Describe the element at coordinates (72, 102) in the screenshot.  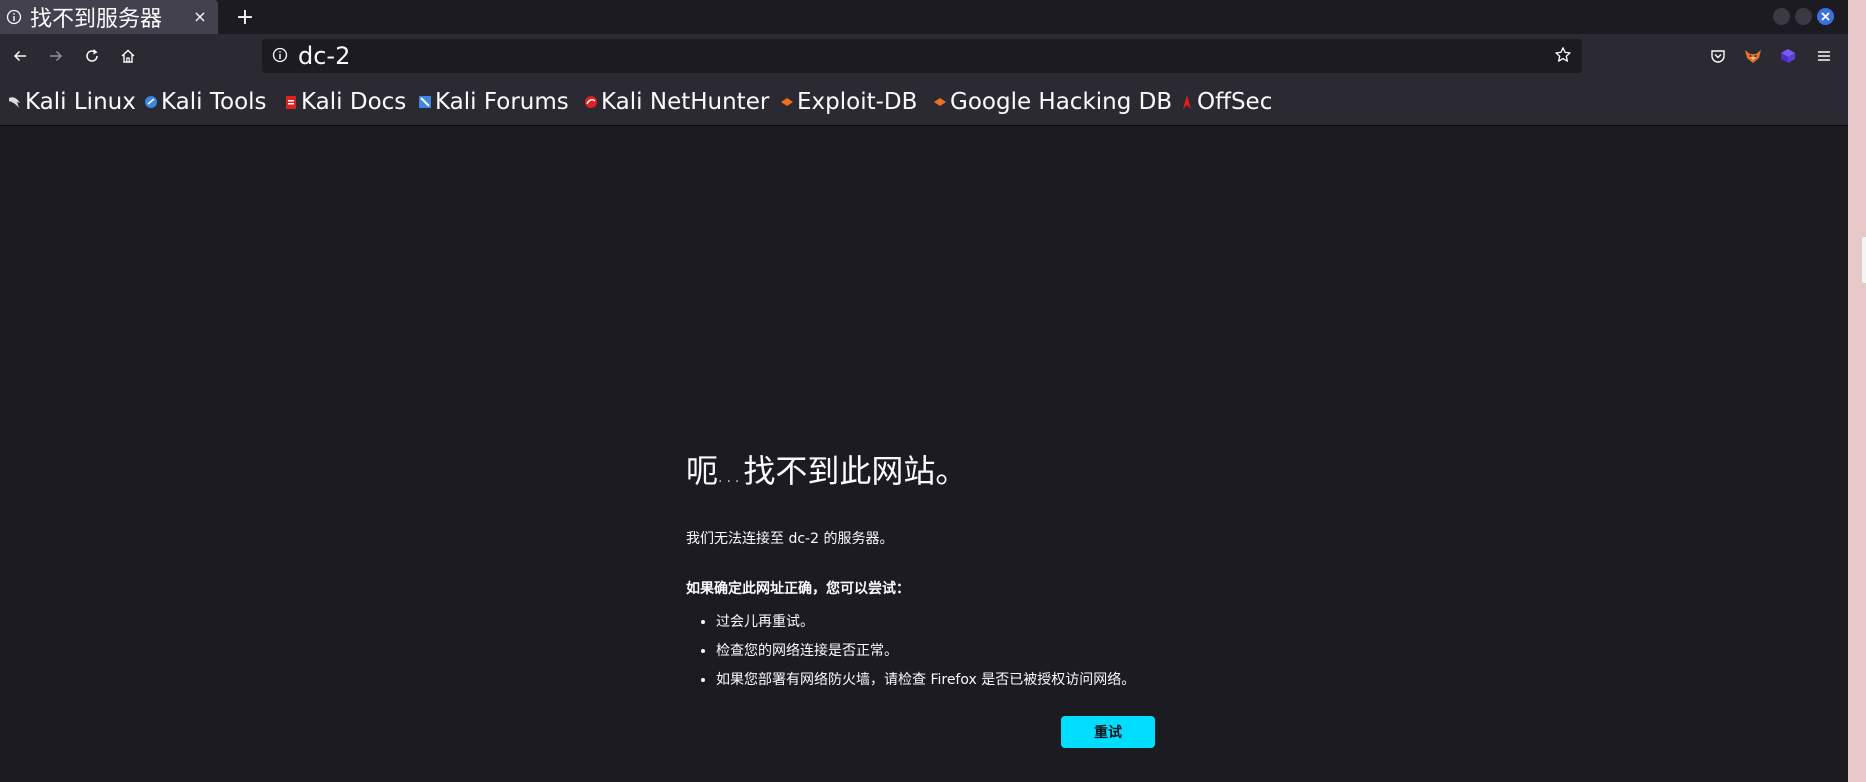
I see `bookmark-kali-linux: Kali Linux` at that location.